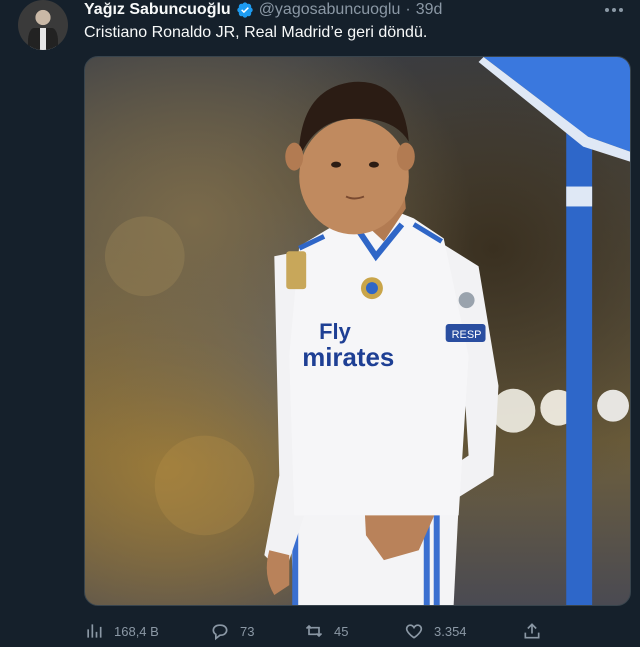 This screenshot has width=640, height=647. What do you see at coordinates (414, 631) in the screenshot?
I see `heart-icon` at bounding box center [414, 631].